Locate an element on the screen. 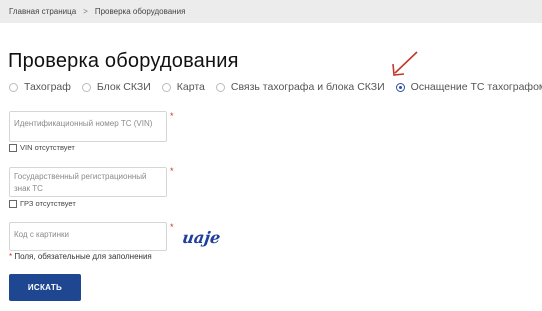 The height and width of the screenshot is (311, 542). page-title: Проверка оборудования is located at coordinates (123, 61).